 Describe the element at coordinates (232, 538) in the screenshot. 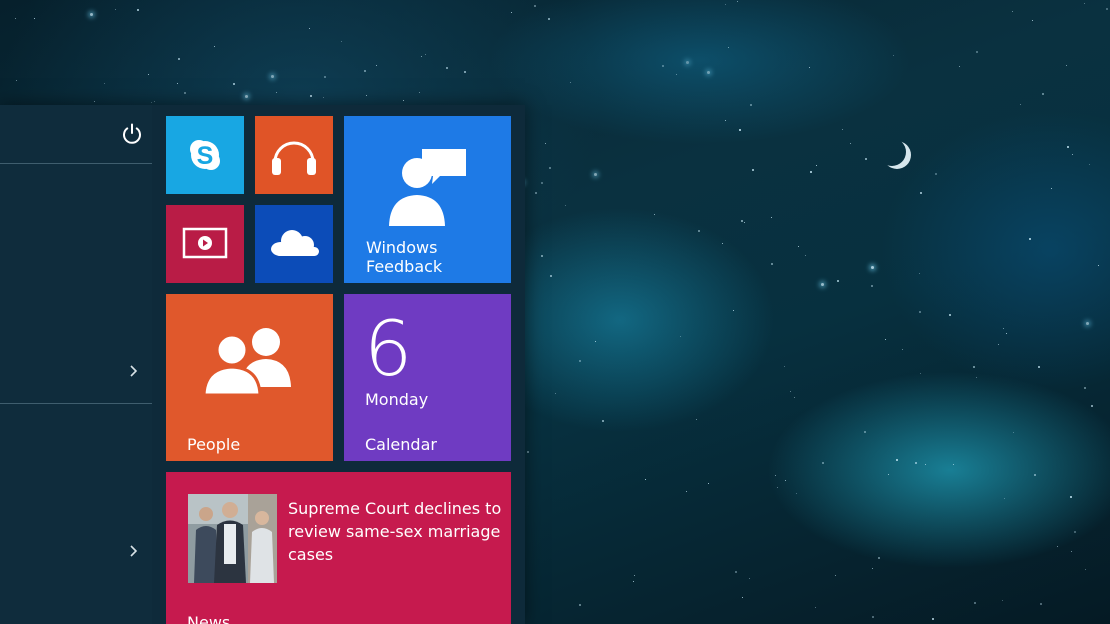

I see `news-photo` at that location.